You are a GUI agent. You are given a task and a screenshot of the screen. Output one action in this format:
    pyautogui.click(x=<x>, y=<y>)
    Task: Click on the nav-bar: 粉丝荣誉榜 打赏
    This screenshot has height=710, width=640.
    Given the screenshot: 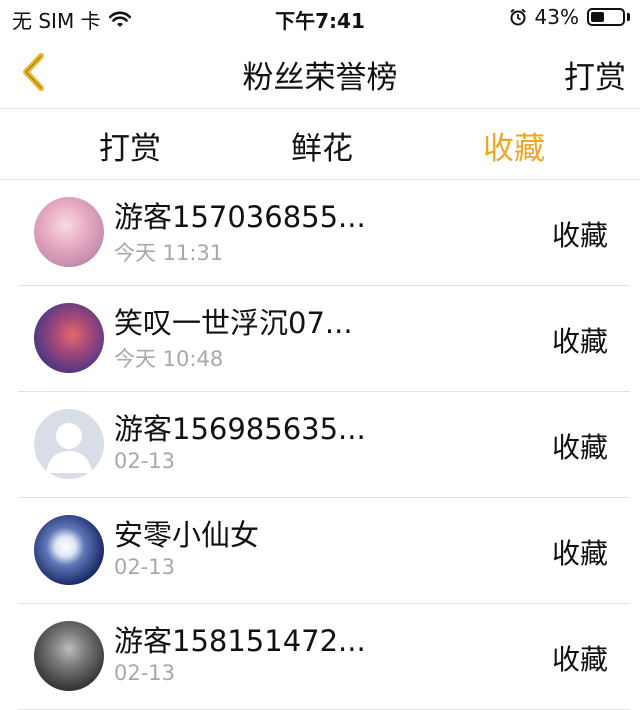 What is the action you would take?
    pyautogui.click(x=320, y=72)
    